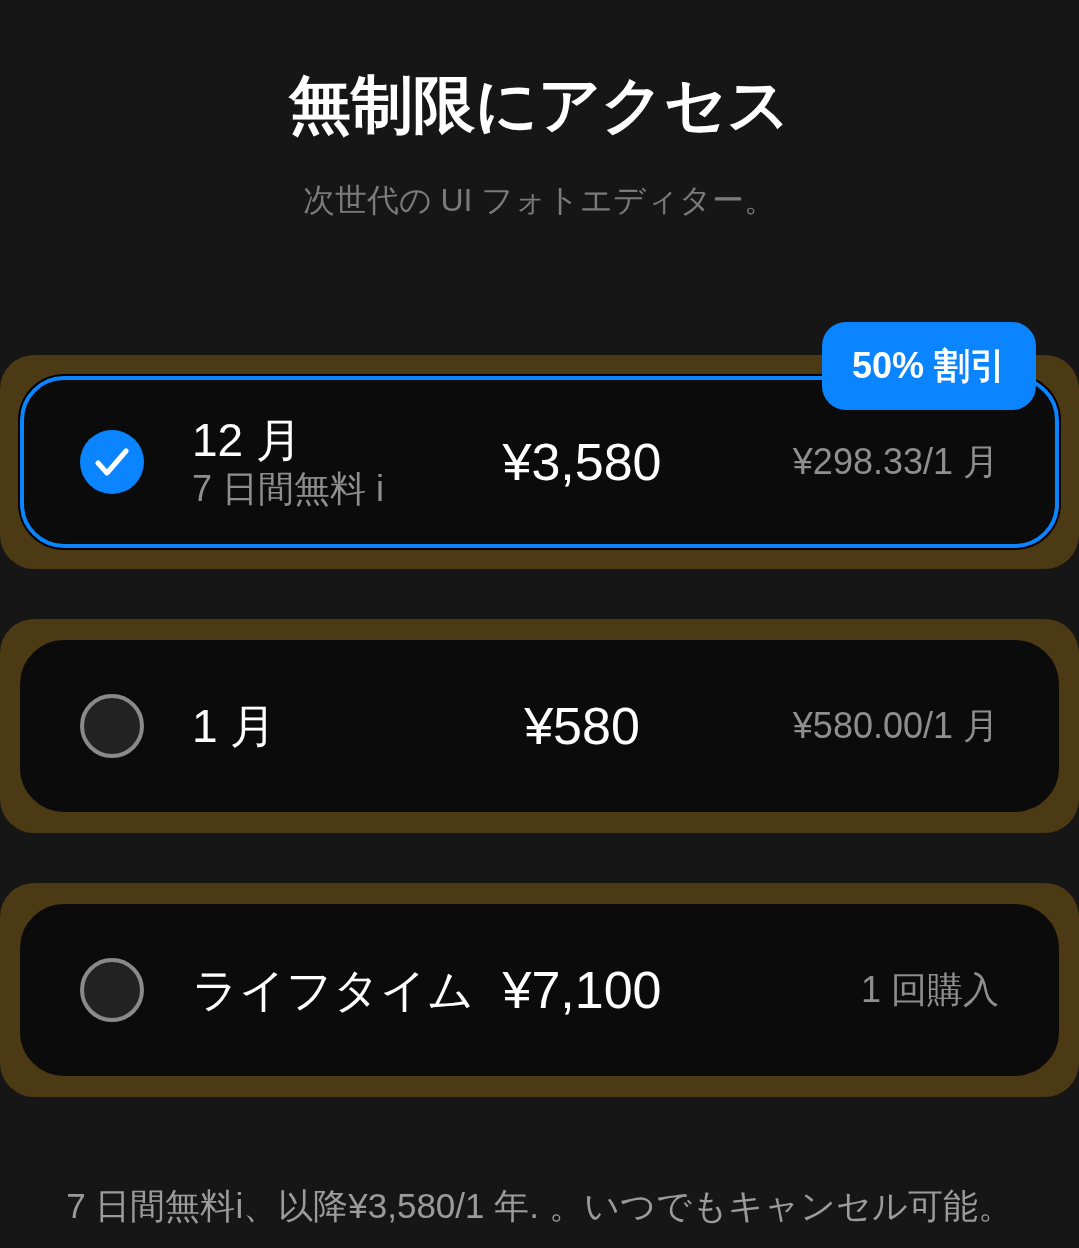  Describe the element at coordinates (582, 462) in the screenshot. I see `plan-price: ¥3,580` at that location.